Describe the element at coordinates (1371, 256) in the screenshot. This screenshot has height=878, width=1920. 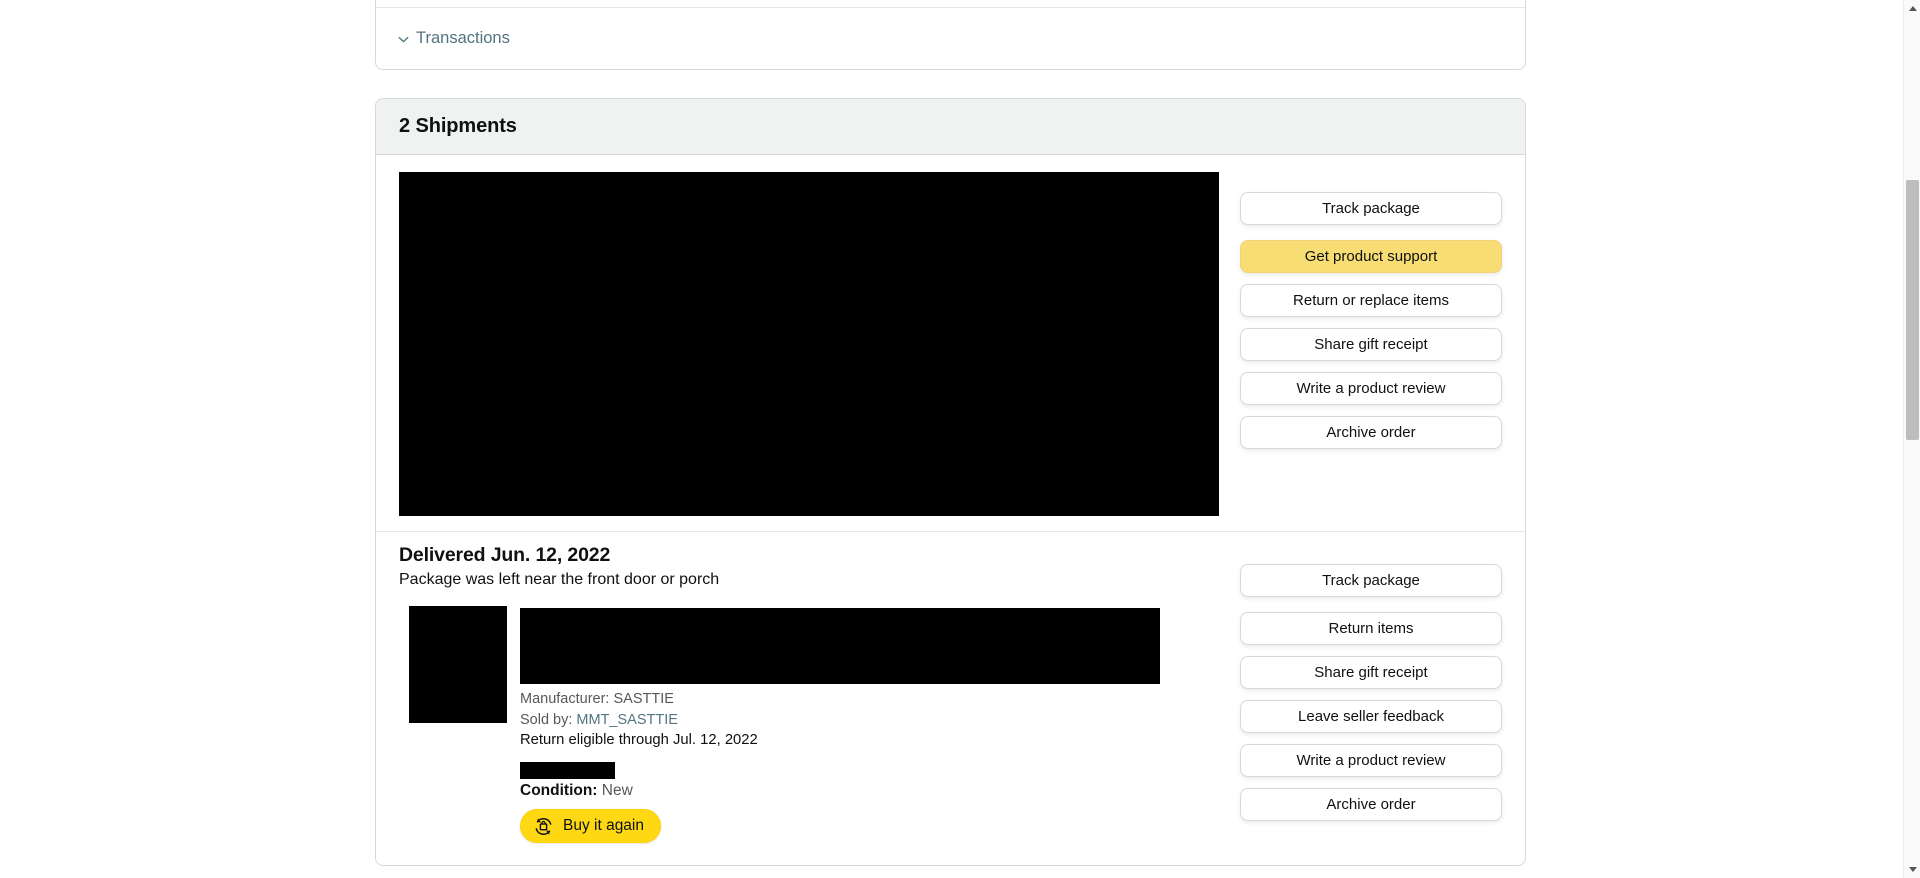
I see `get-product-support-button: Get product support` at that location.